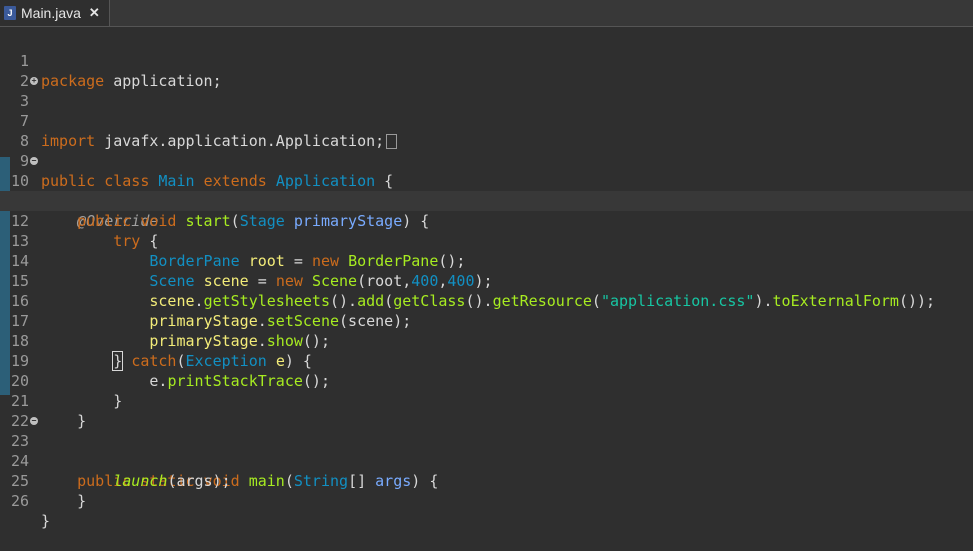  Describe the element at coordinates (486, 320) in the screenshot. I see `code-line: 17 primaryStage.show();` at that location.